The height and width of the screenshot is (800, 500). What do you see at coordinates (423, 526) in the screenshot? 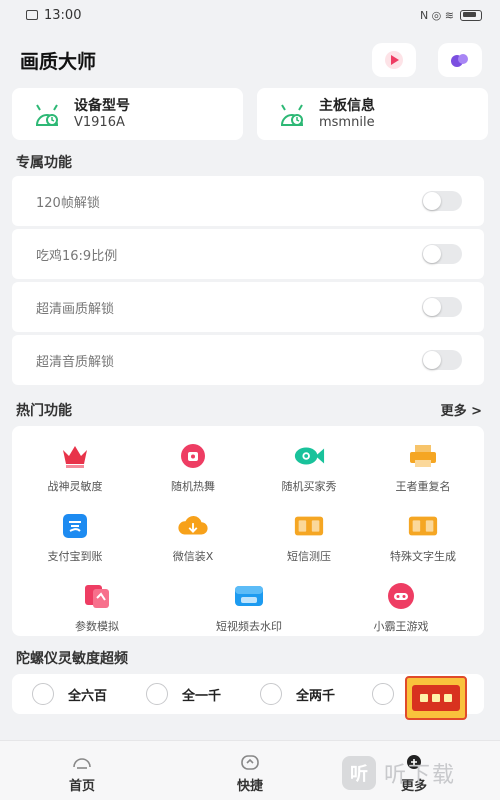
I see `text-icon` at bounding box center [423, 526].